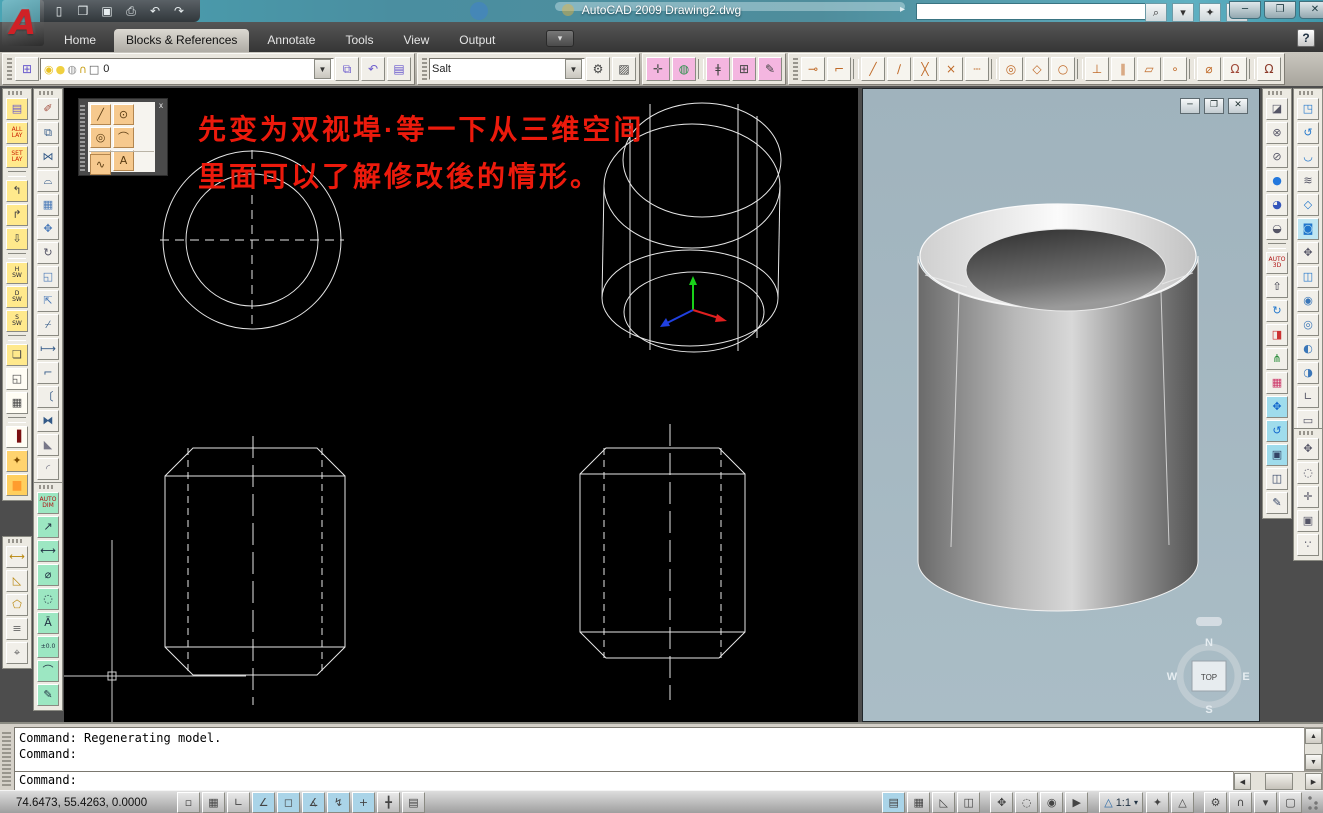  I want to click on close-icon: x, so click(161, 105).